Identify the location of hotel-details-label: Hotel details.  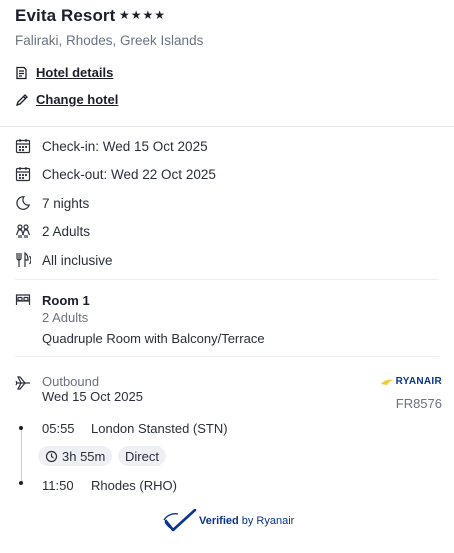
(75, 72).